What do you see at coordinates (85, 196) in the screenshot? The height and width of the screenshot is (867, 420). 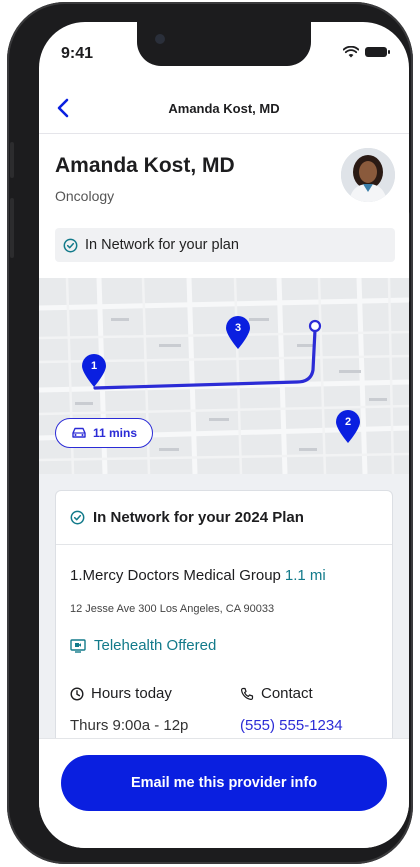 I see `provider-specialty: Oncology` at bounding box center [85, 196].